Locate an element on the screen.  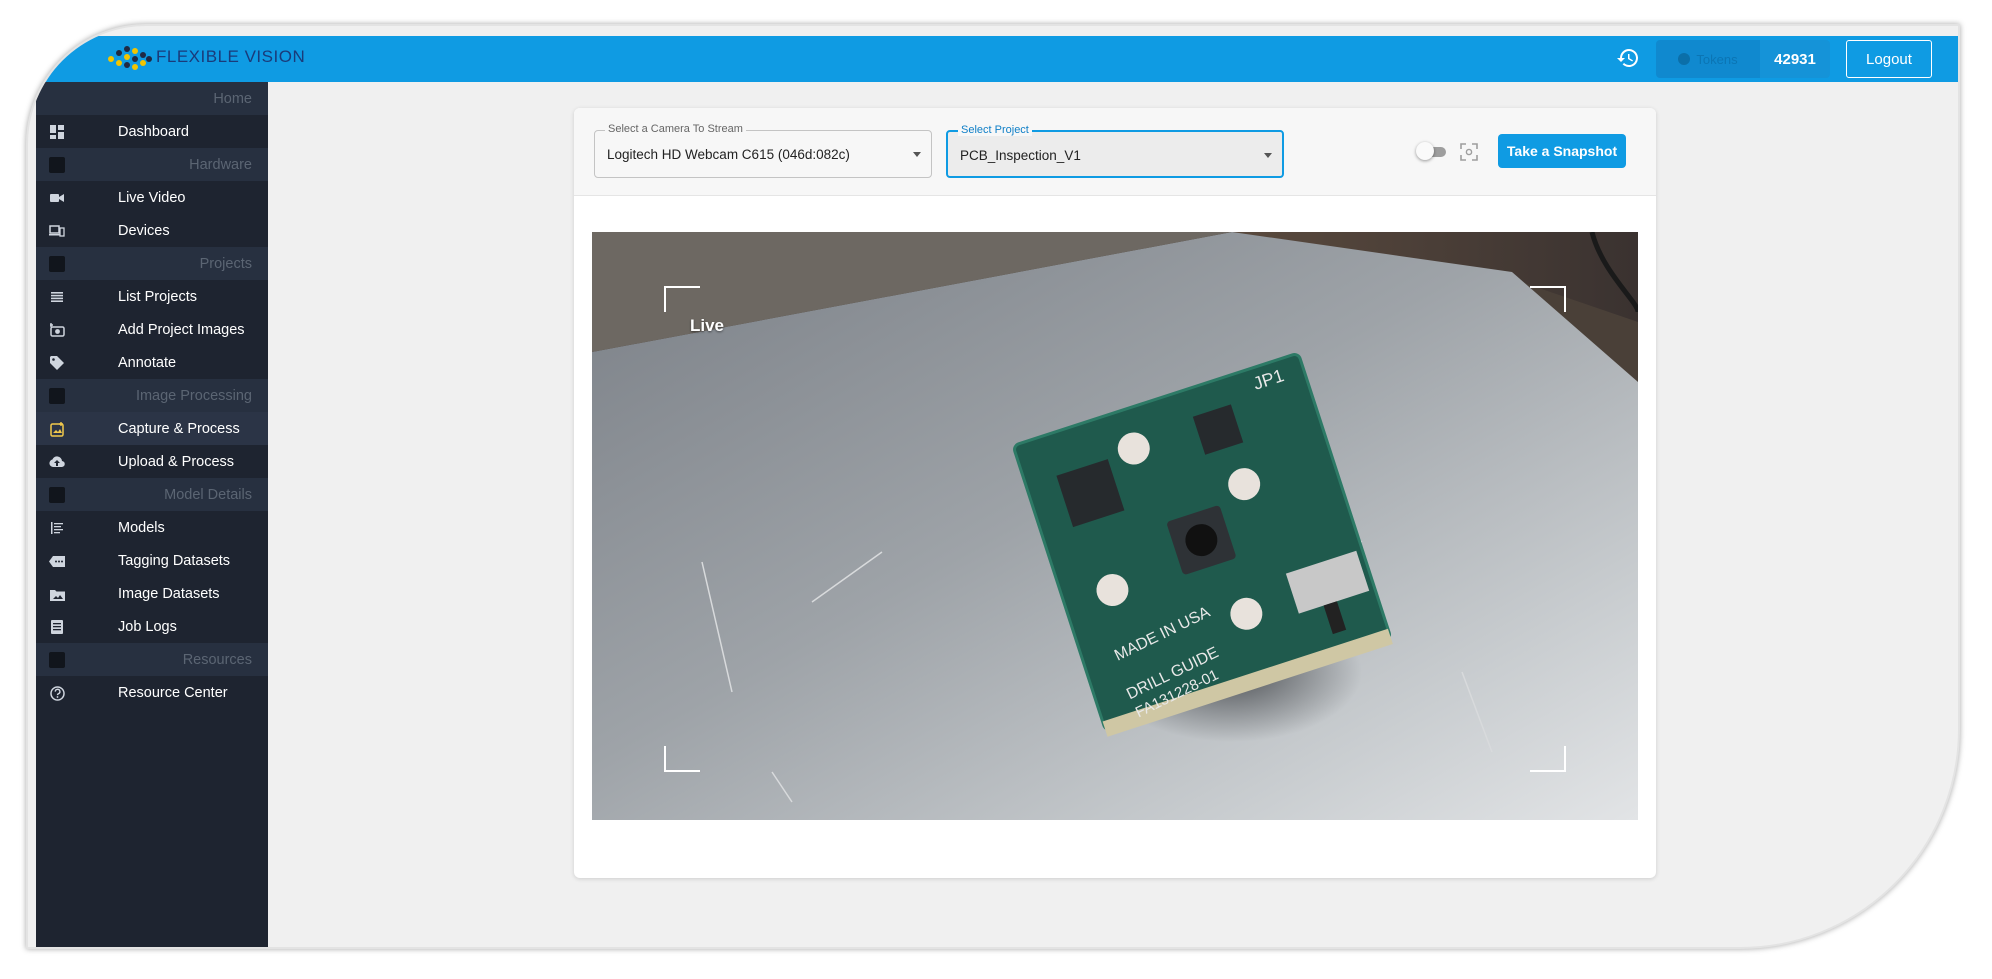
cloud-upload-icon is located at coordinates (57, 462).